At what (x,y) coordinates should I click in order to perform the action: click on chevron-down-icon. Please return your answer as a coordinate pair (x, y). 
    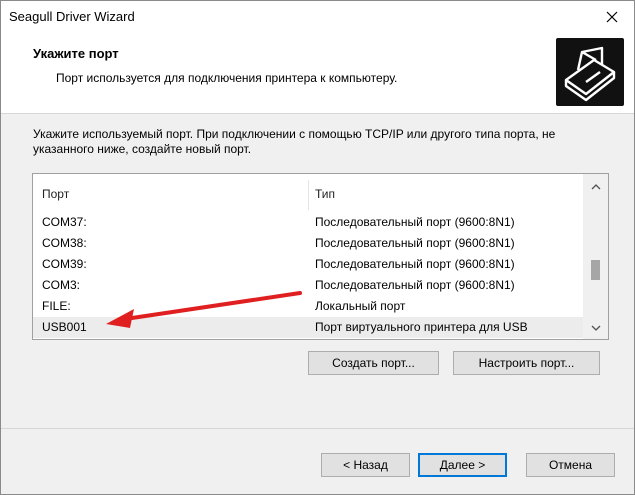
    Looking at the image, I should click on (595, 328).